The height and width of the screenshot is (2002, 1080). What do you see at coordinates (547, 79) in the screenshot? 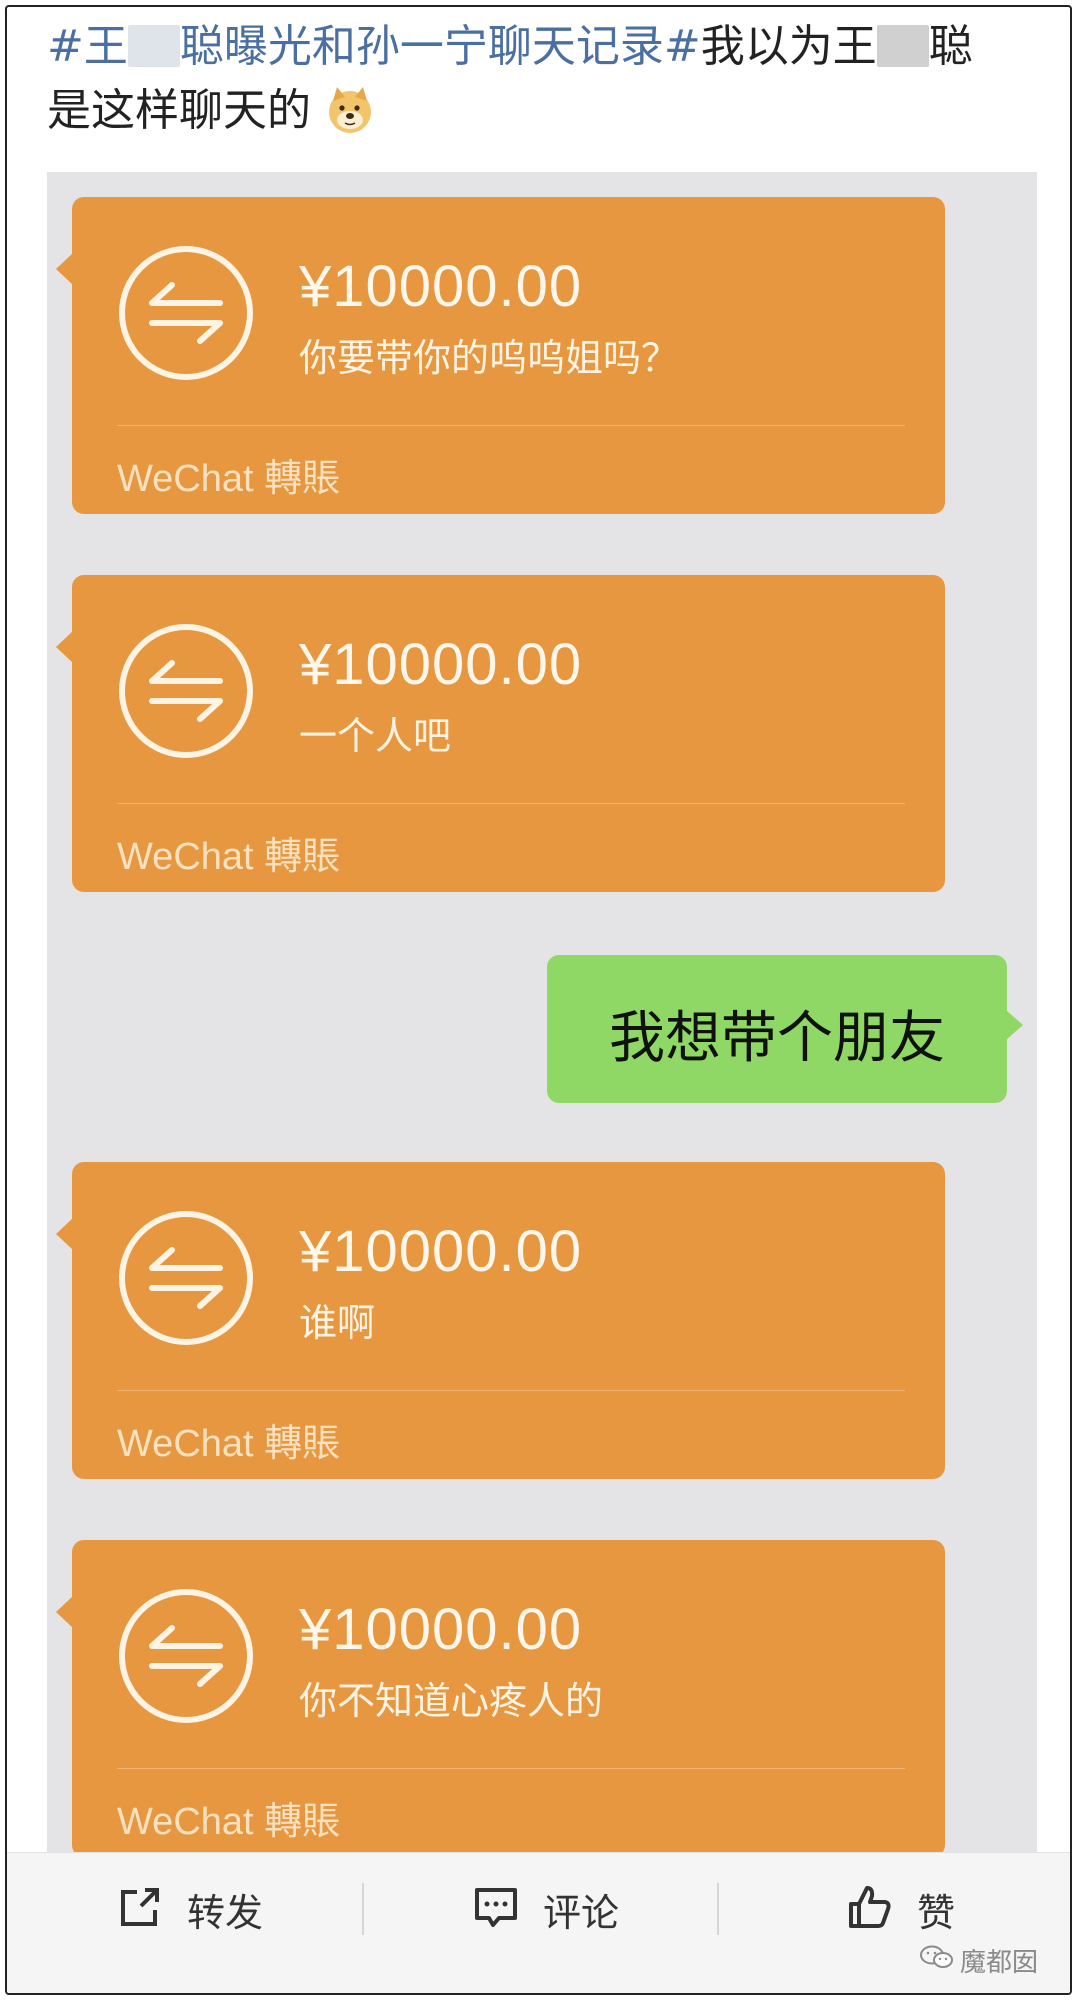
I see `post-text: #王 聪曝光和孙一宁聊天记录#我以为王聪 是这样聊天的` at bounding box center [547, 79].